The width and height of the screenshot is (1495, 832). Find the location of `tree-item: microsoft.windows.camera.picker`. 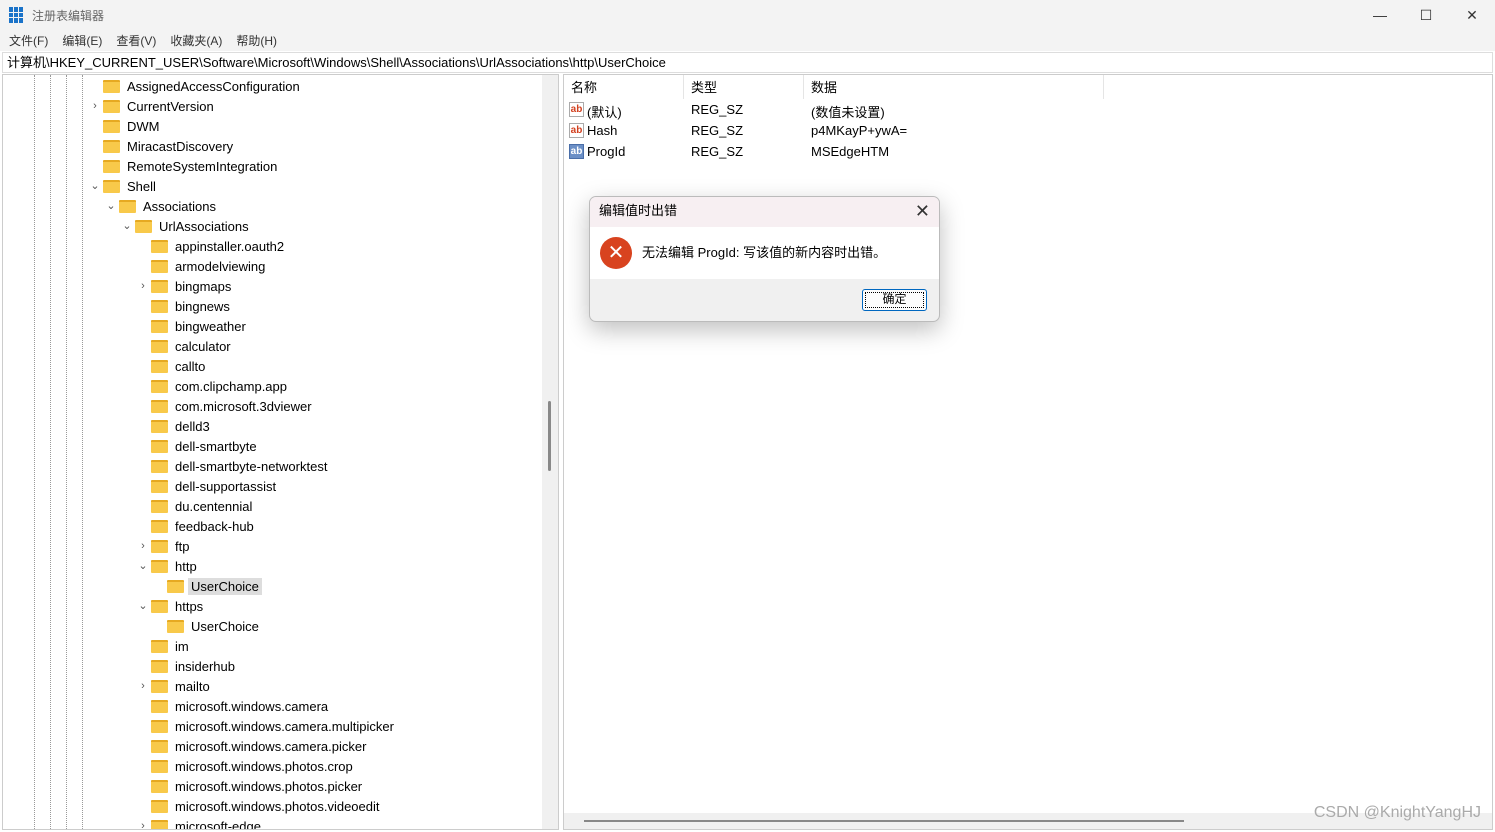

tree-item: microsoft.windows.camera.picker is located at coordinates (260, 746).